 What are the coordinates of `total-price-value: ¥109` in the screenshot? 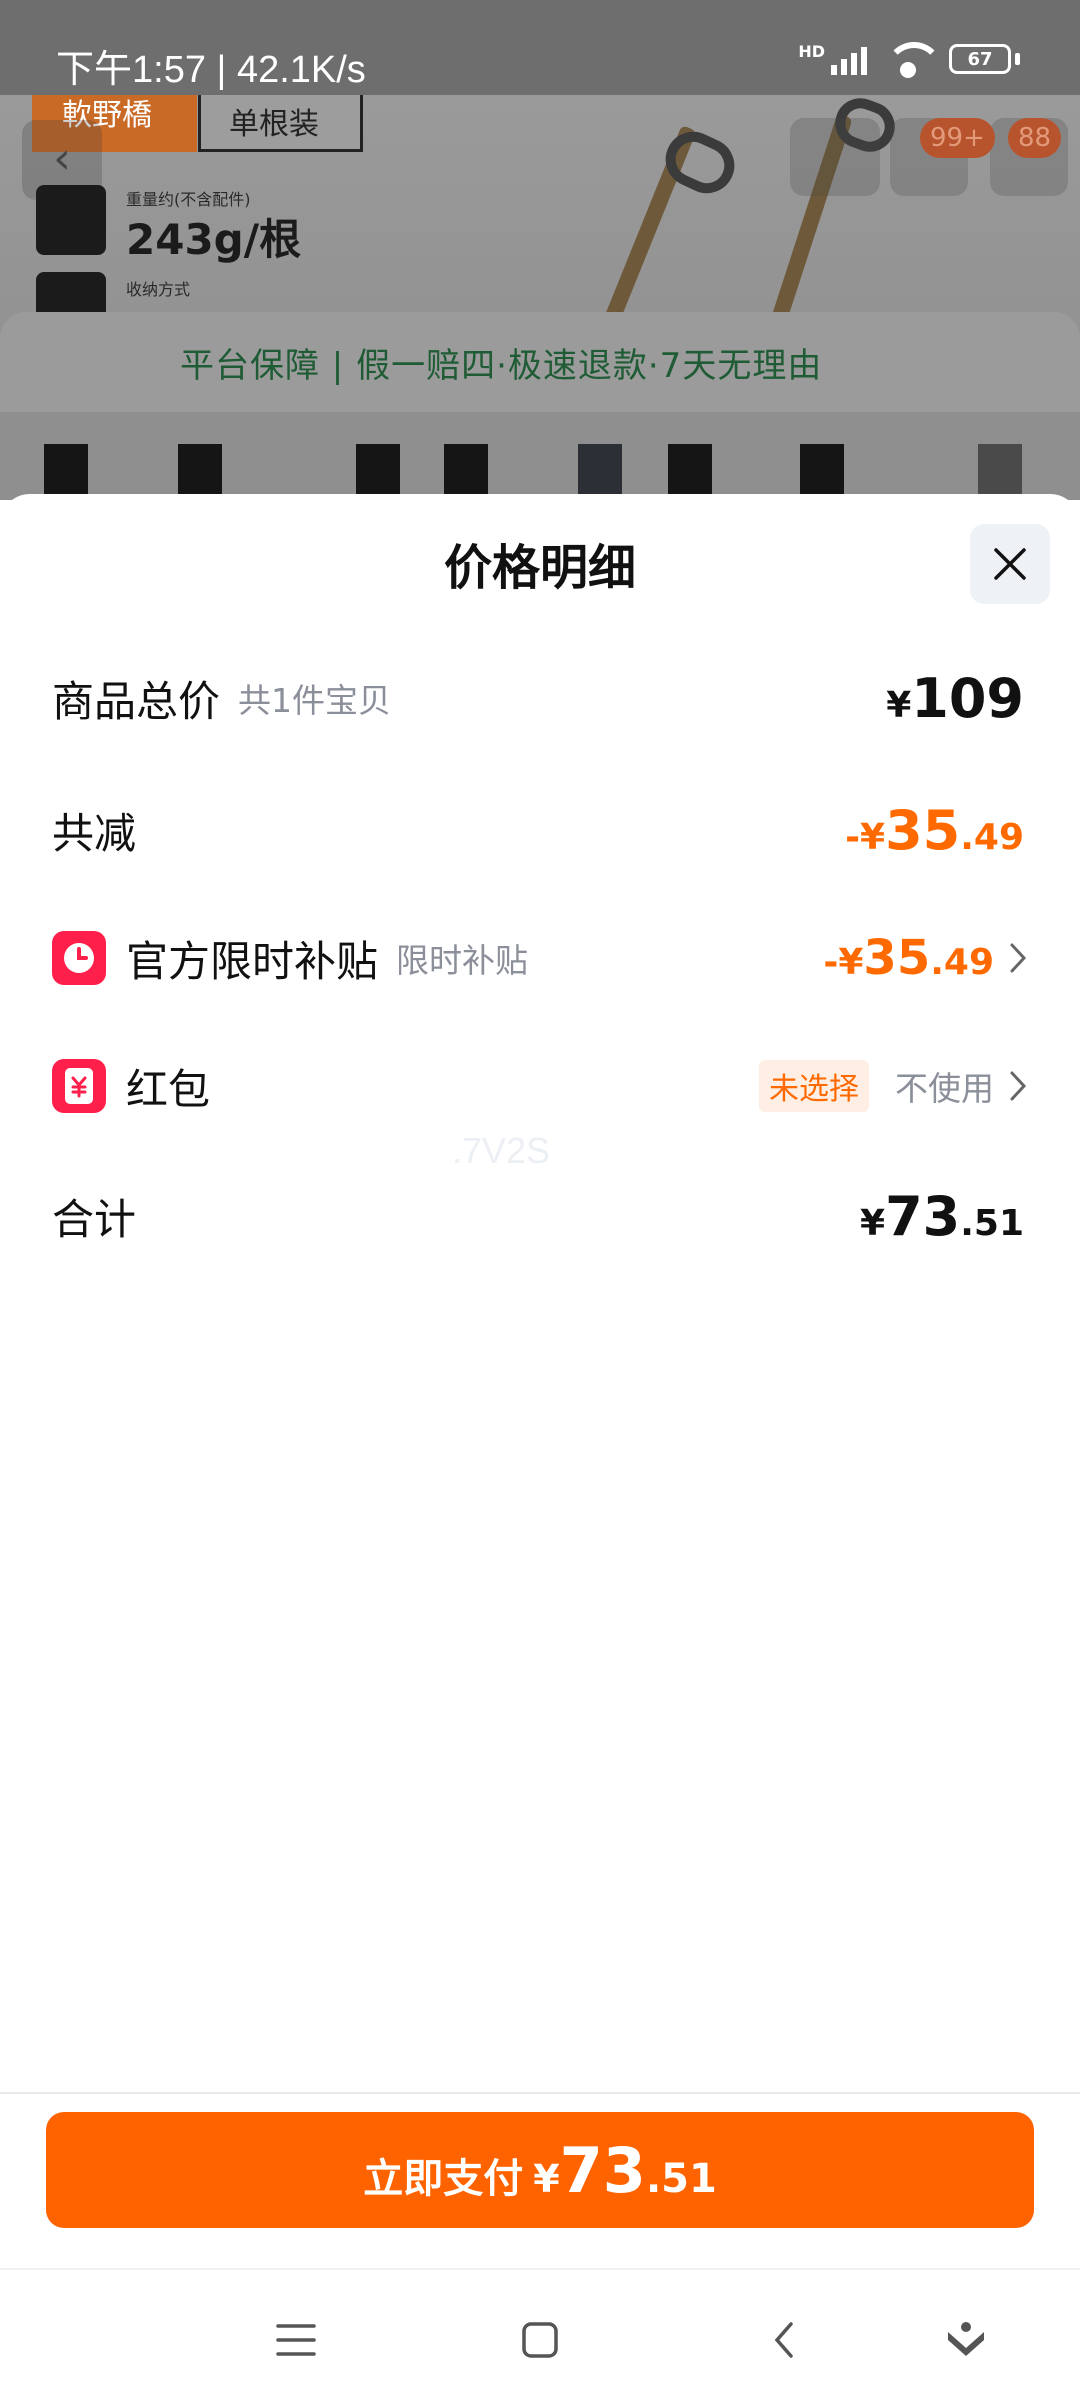 It's located at (955, 698).